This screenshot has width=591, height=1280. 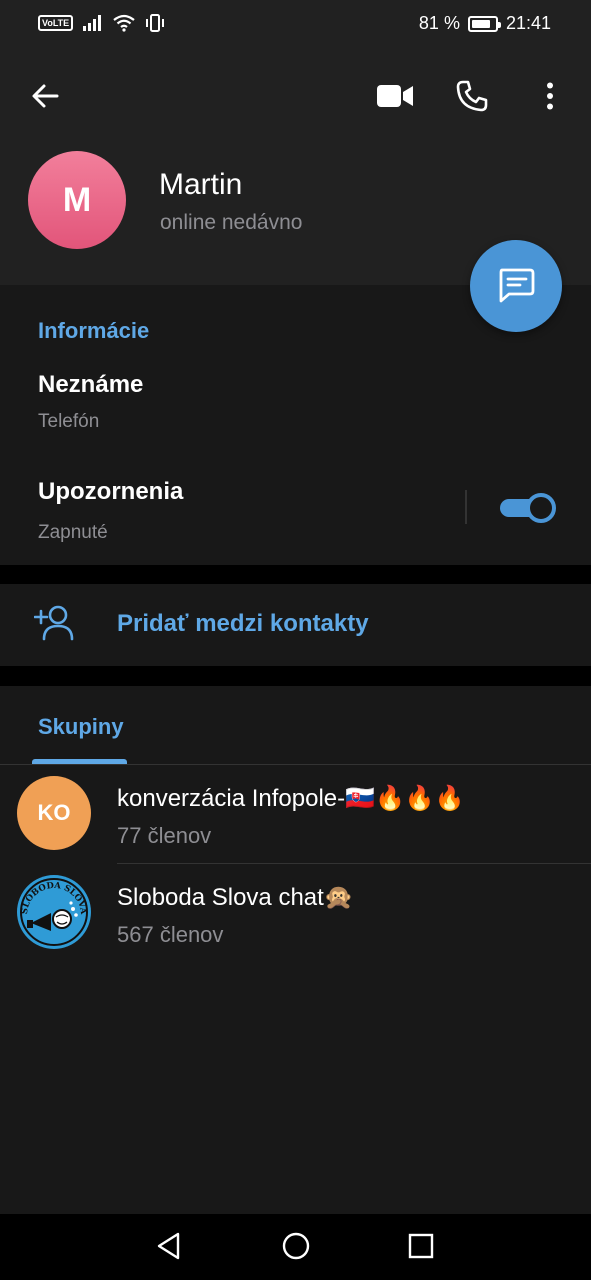 I want to click on group-name: konverzácia Infopole-🇸🇰🔥🔥🔥, so click(x=291, y=798).